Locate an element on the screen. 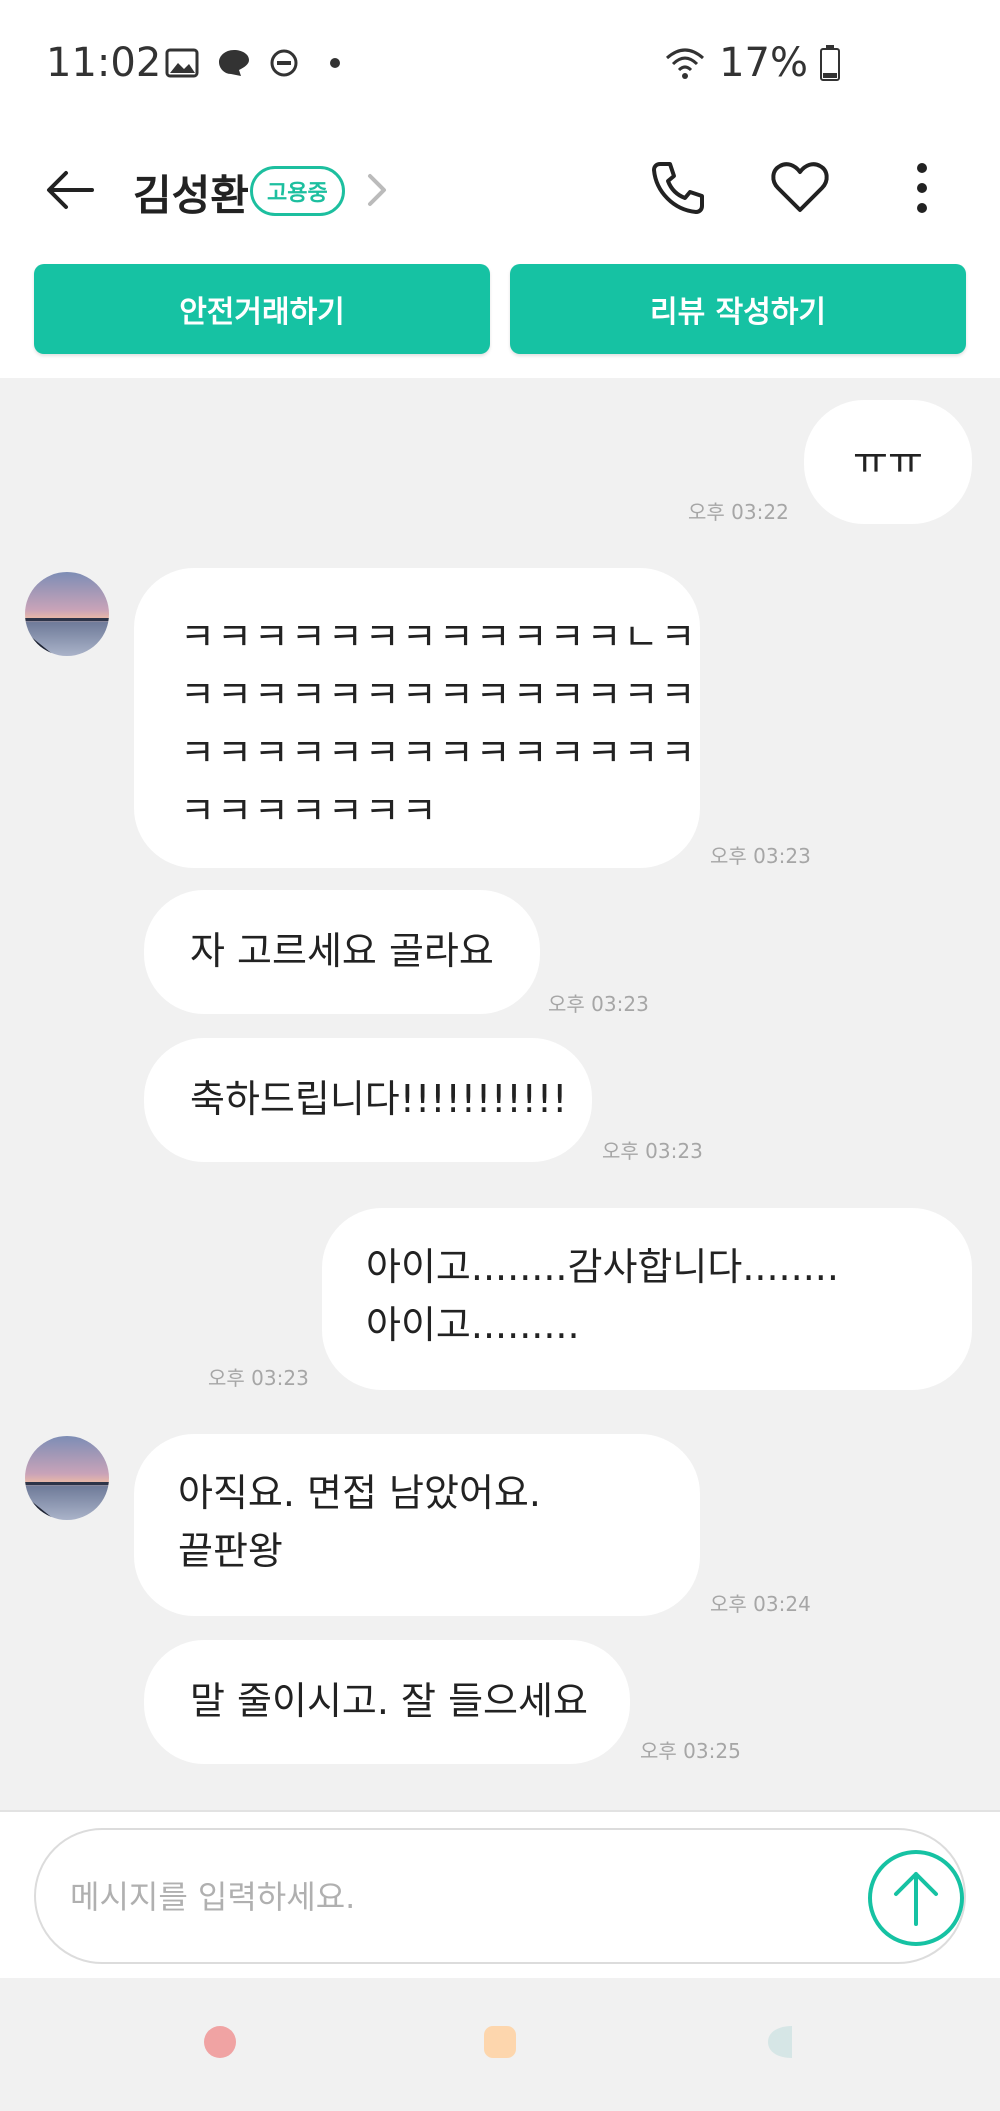 This screenshot has height=2111, width=1000. battery-icon is located at coordinates (830, 63).